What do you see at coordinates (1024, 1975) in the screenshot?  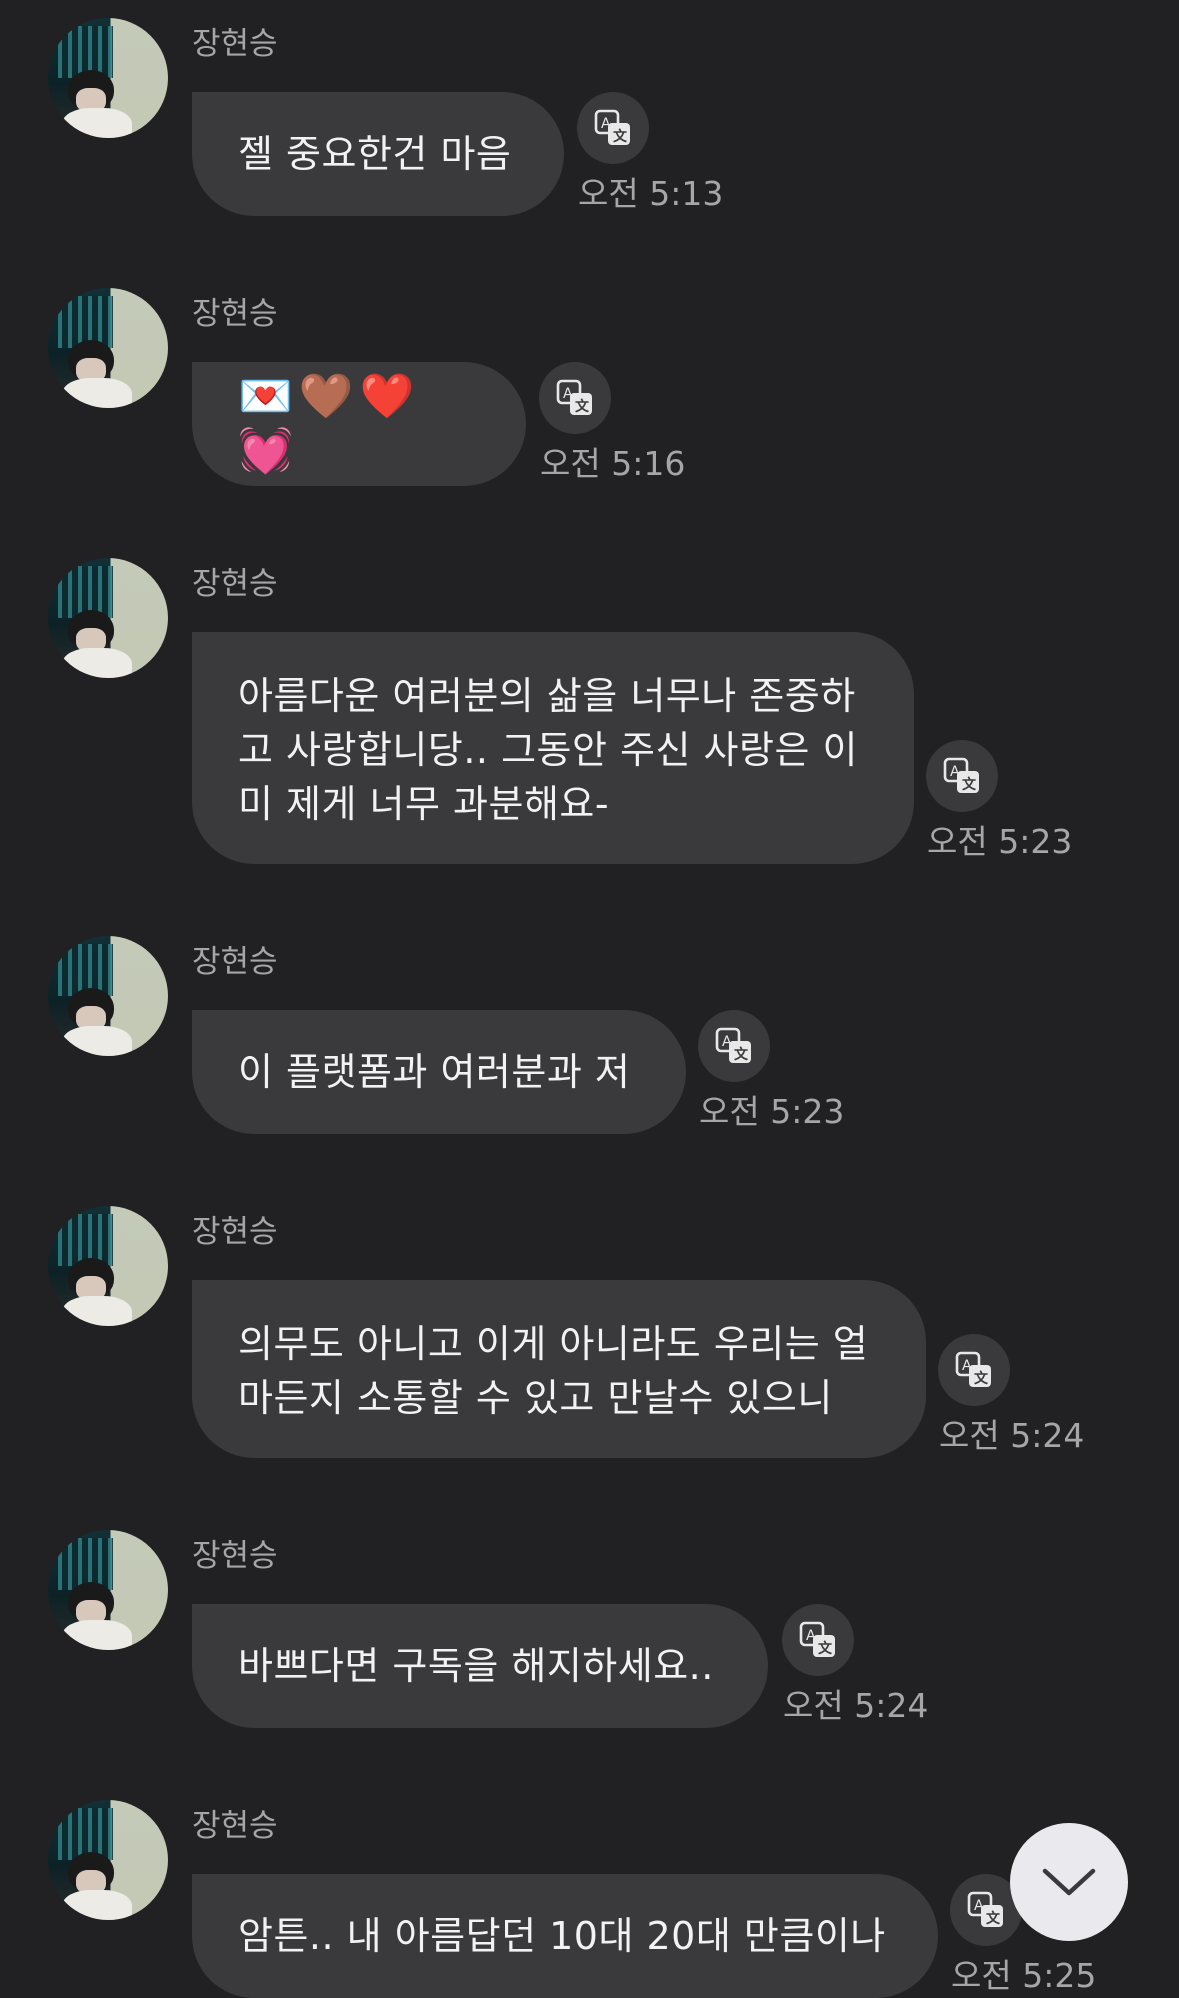 I see `message-time: 오전 5:25` at bounding box center [1024, 1975].